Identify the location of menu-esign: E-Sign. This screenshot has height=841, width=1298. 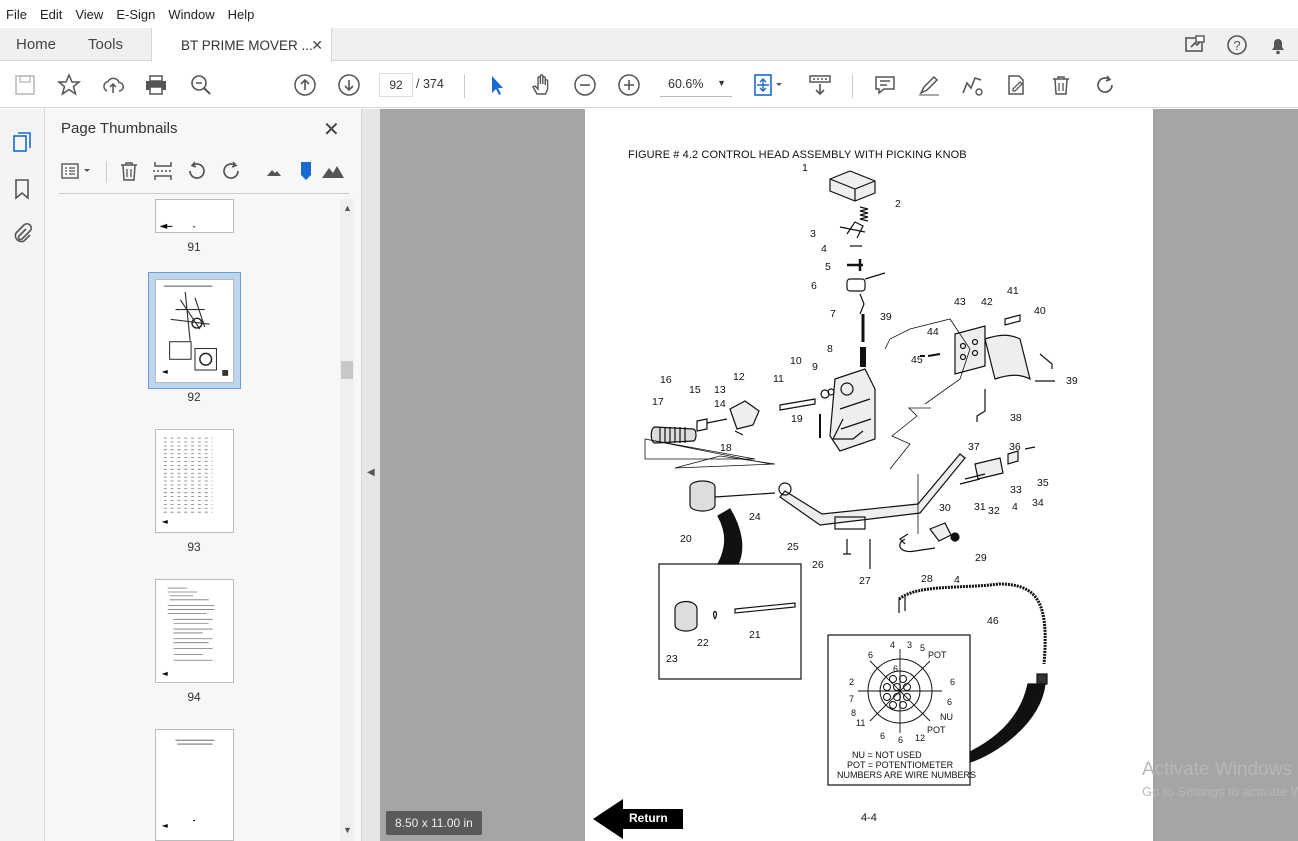
(135, 14).